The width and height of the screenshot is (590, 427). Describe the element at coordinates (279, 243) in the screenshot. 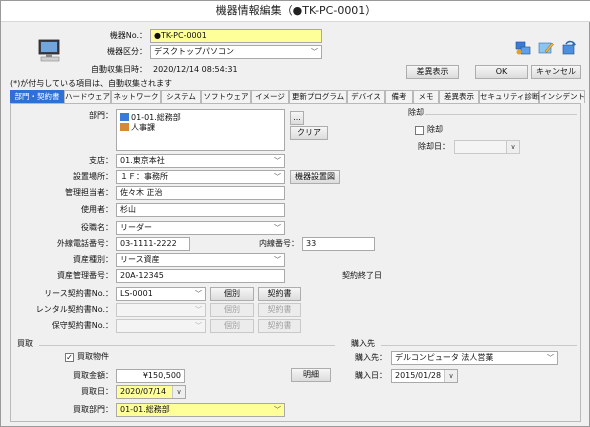

I see `inline-label: 内線番号：` at that location.